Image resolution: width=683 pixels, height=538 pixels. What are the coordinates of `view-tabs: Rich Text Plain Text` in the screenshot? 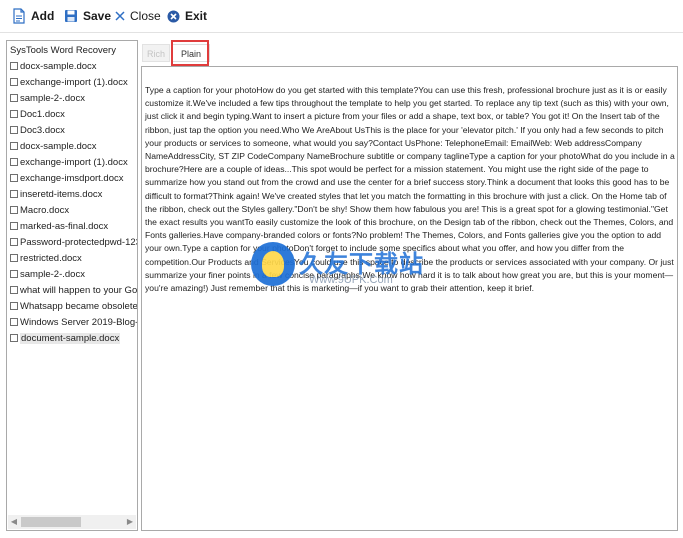 It's located at (410, 59).